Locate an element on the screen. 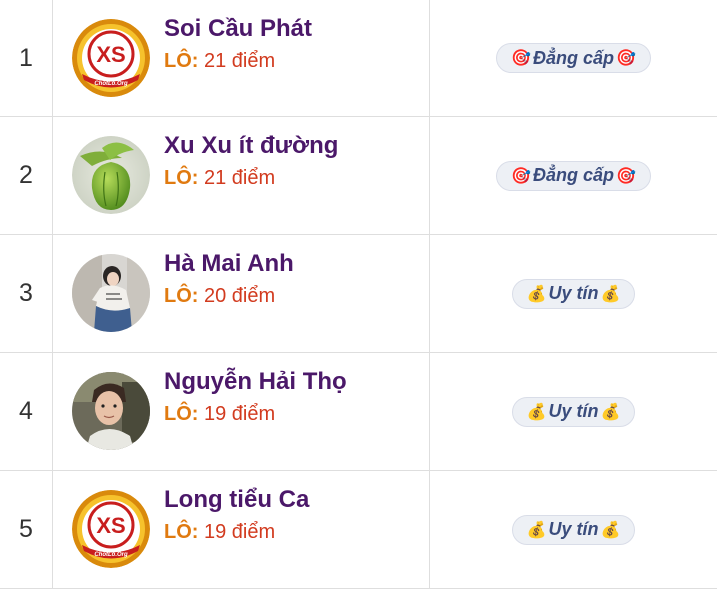 The width and height of the screenshot is (717, 595). user-cell: XS ChotLo.Org Long tiểu Ca LÔ: 19 điểm is located at coordinates (241, 529).